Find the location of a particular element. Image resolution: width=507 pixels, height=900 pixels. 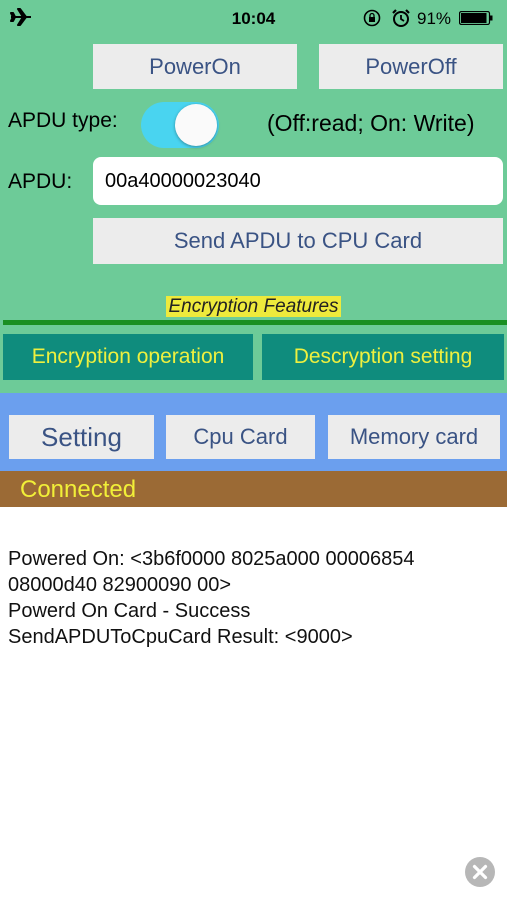

log-line: 08000d40 82900090 00> is located at coordinates (120, 585).